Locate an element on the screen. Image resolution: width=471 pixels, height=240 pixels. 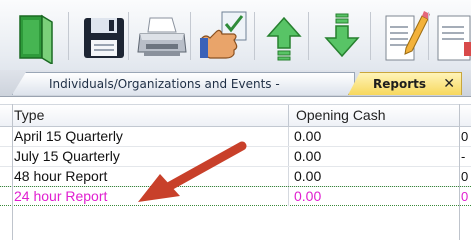
cell-truncated: - is located at coordinates (463, 156).